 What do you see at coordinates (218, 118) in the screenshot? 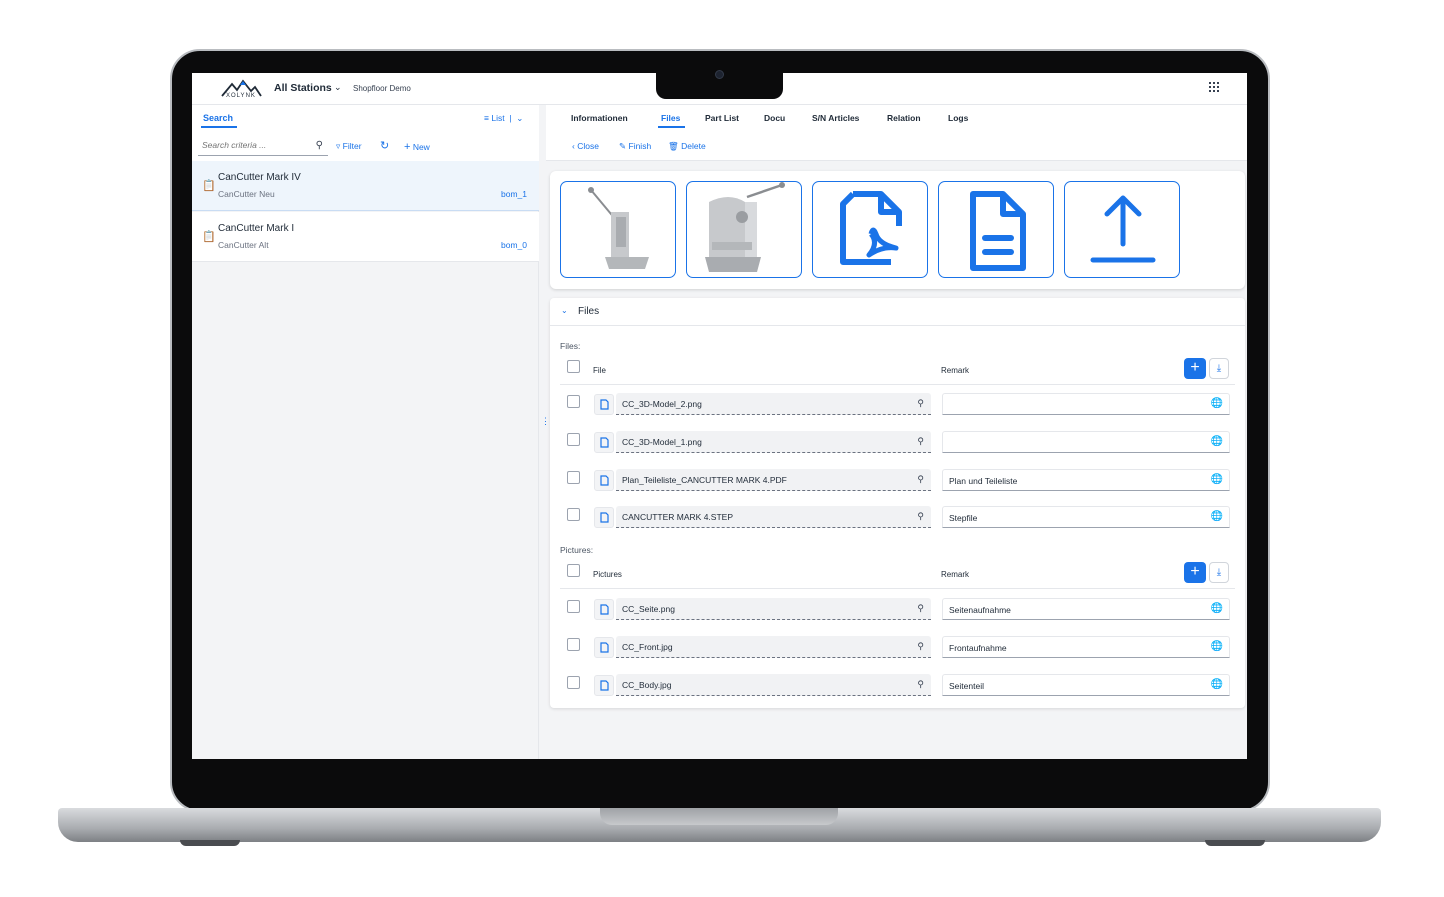
I see `tab-search: Search` at bounding box center [218, 118].